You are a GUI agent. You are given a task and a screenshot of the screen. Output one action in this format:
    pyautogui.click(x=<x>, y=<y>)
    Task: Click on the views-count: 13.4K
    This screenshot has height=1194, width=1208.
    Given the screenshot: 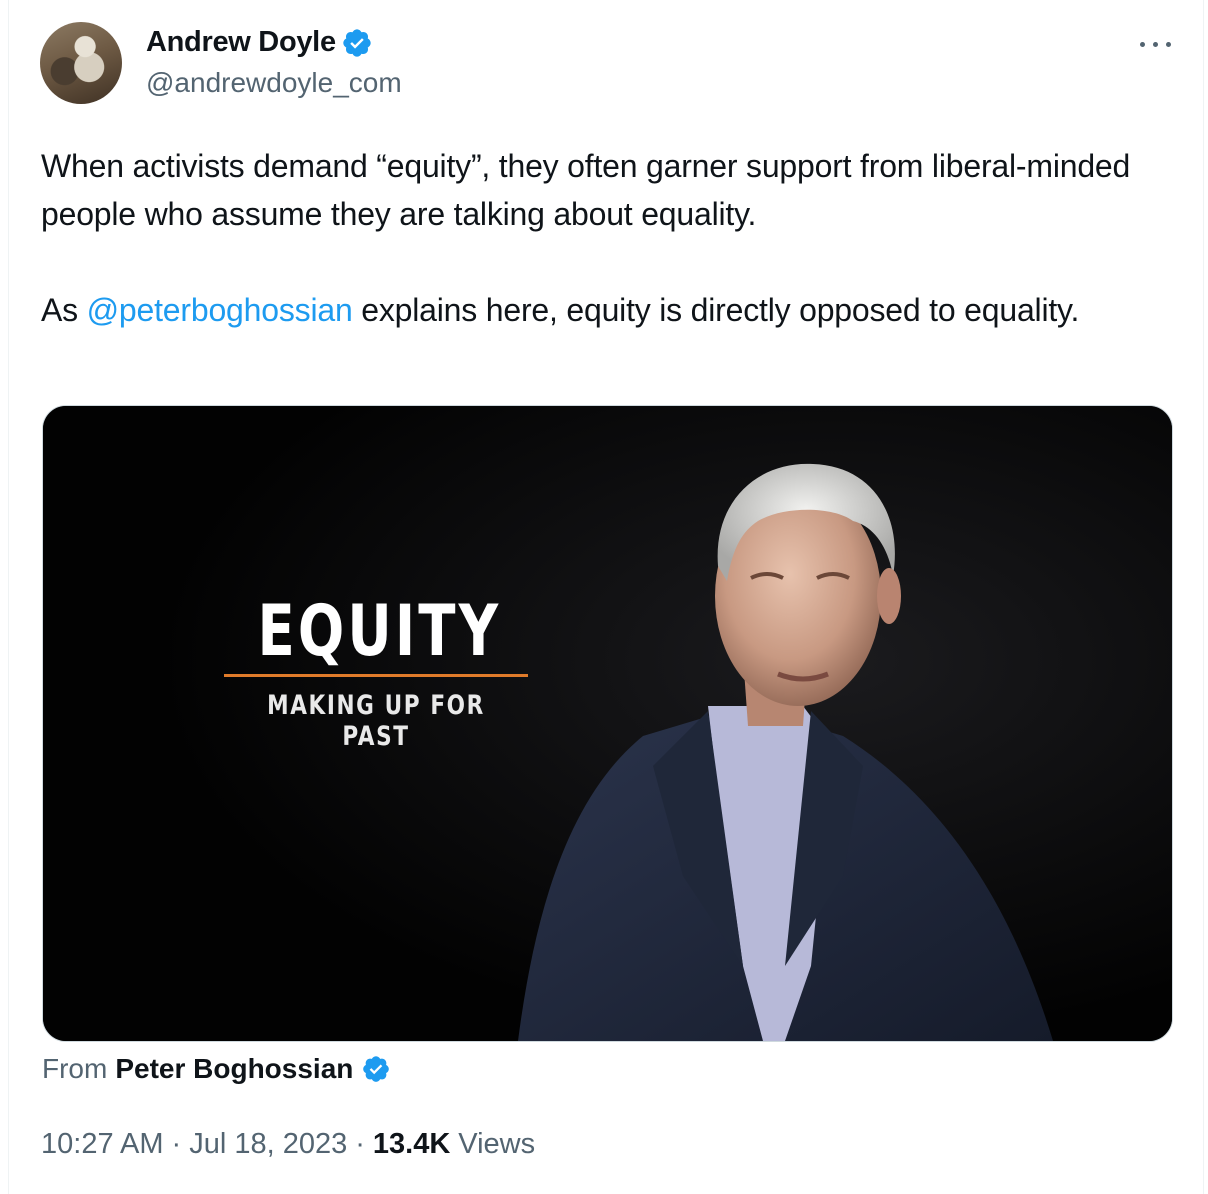 What is the action you would take?
    pyautogui.click(x=411, y=1144)
    